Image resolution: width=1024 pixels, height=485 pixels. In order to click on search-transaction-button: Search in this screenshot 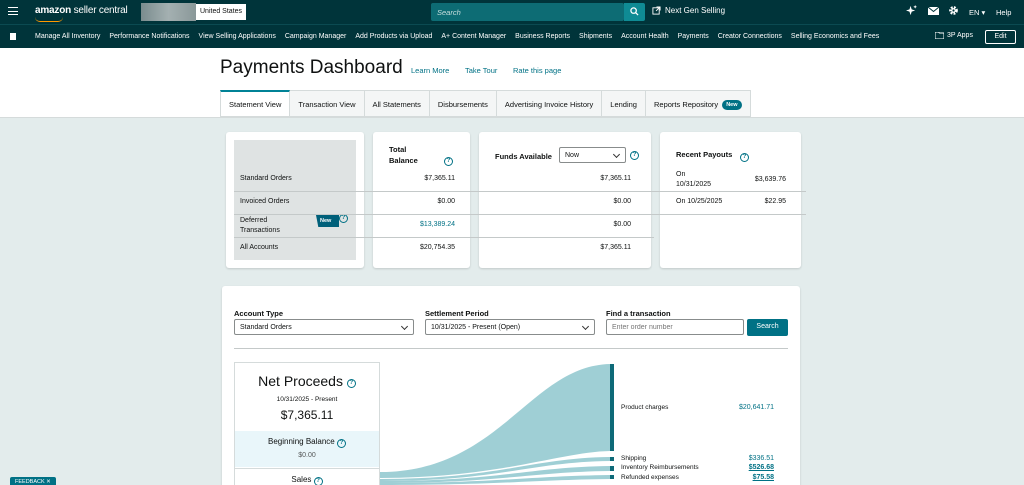, I will do `click(767, 327)`.